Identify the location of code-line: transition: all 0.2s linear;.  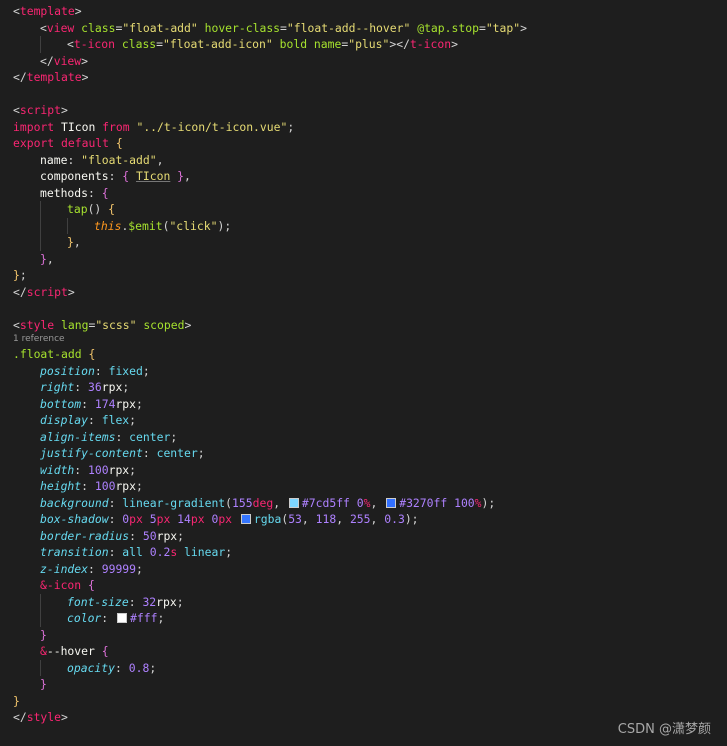
(370, 552).